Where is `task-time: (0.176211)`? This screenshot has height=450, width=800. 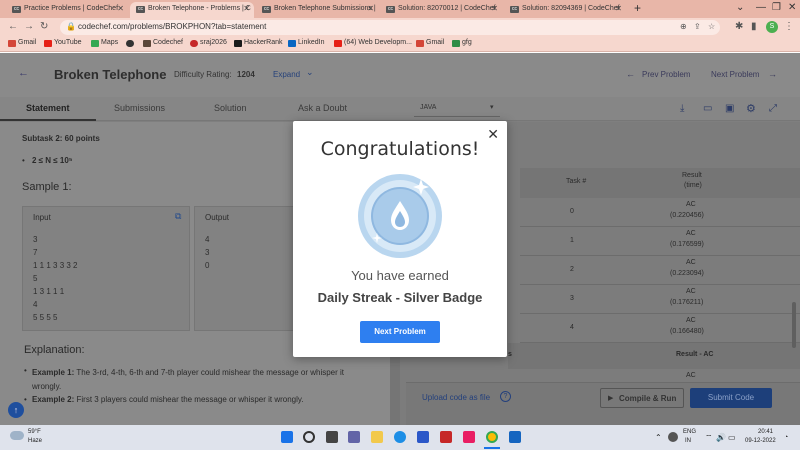 task-time: (0.176211) is located at coordinates (687, 302).